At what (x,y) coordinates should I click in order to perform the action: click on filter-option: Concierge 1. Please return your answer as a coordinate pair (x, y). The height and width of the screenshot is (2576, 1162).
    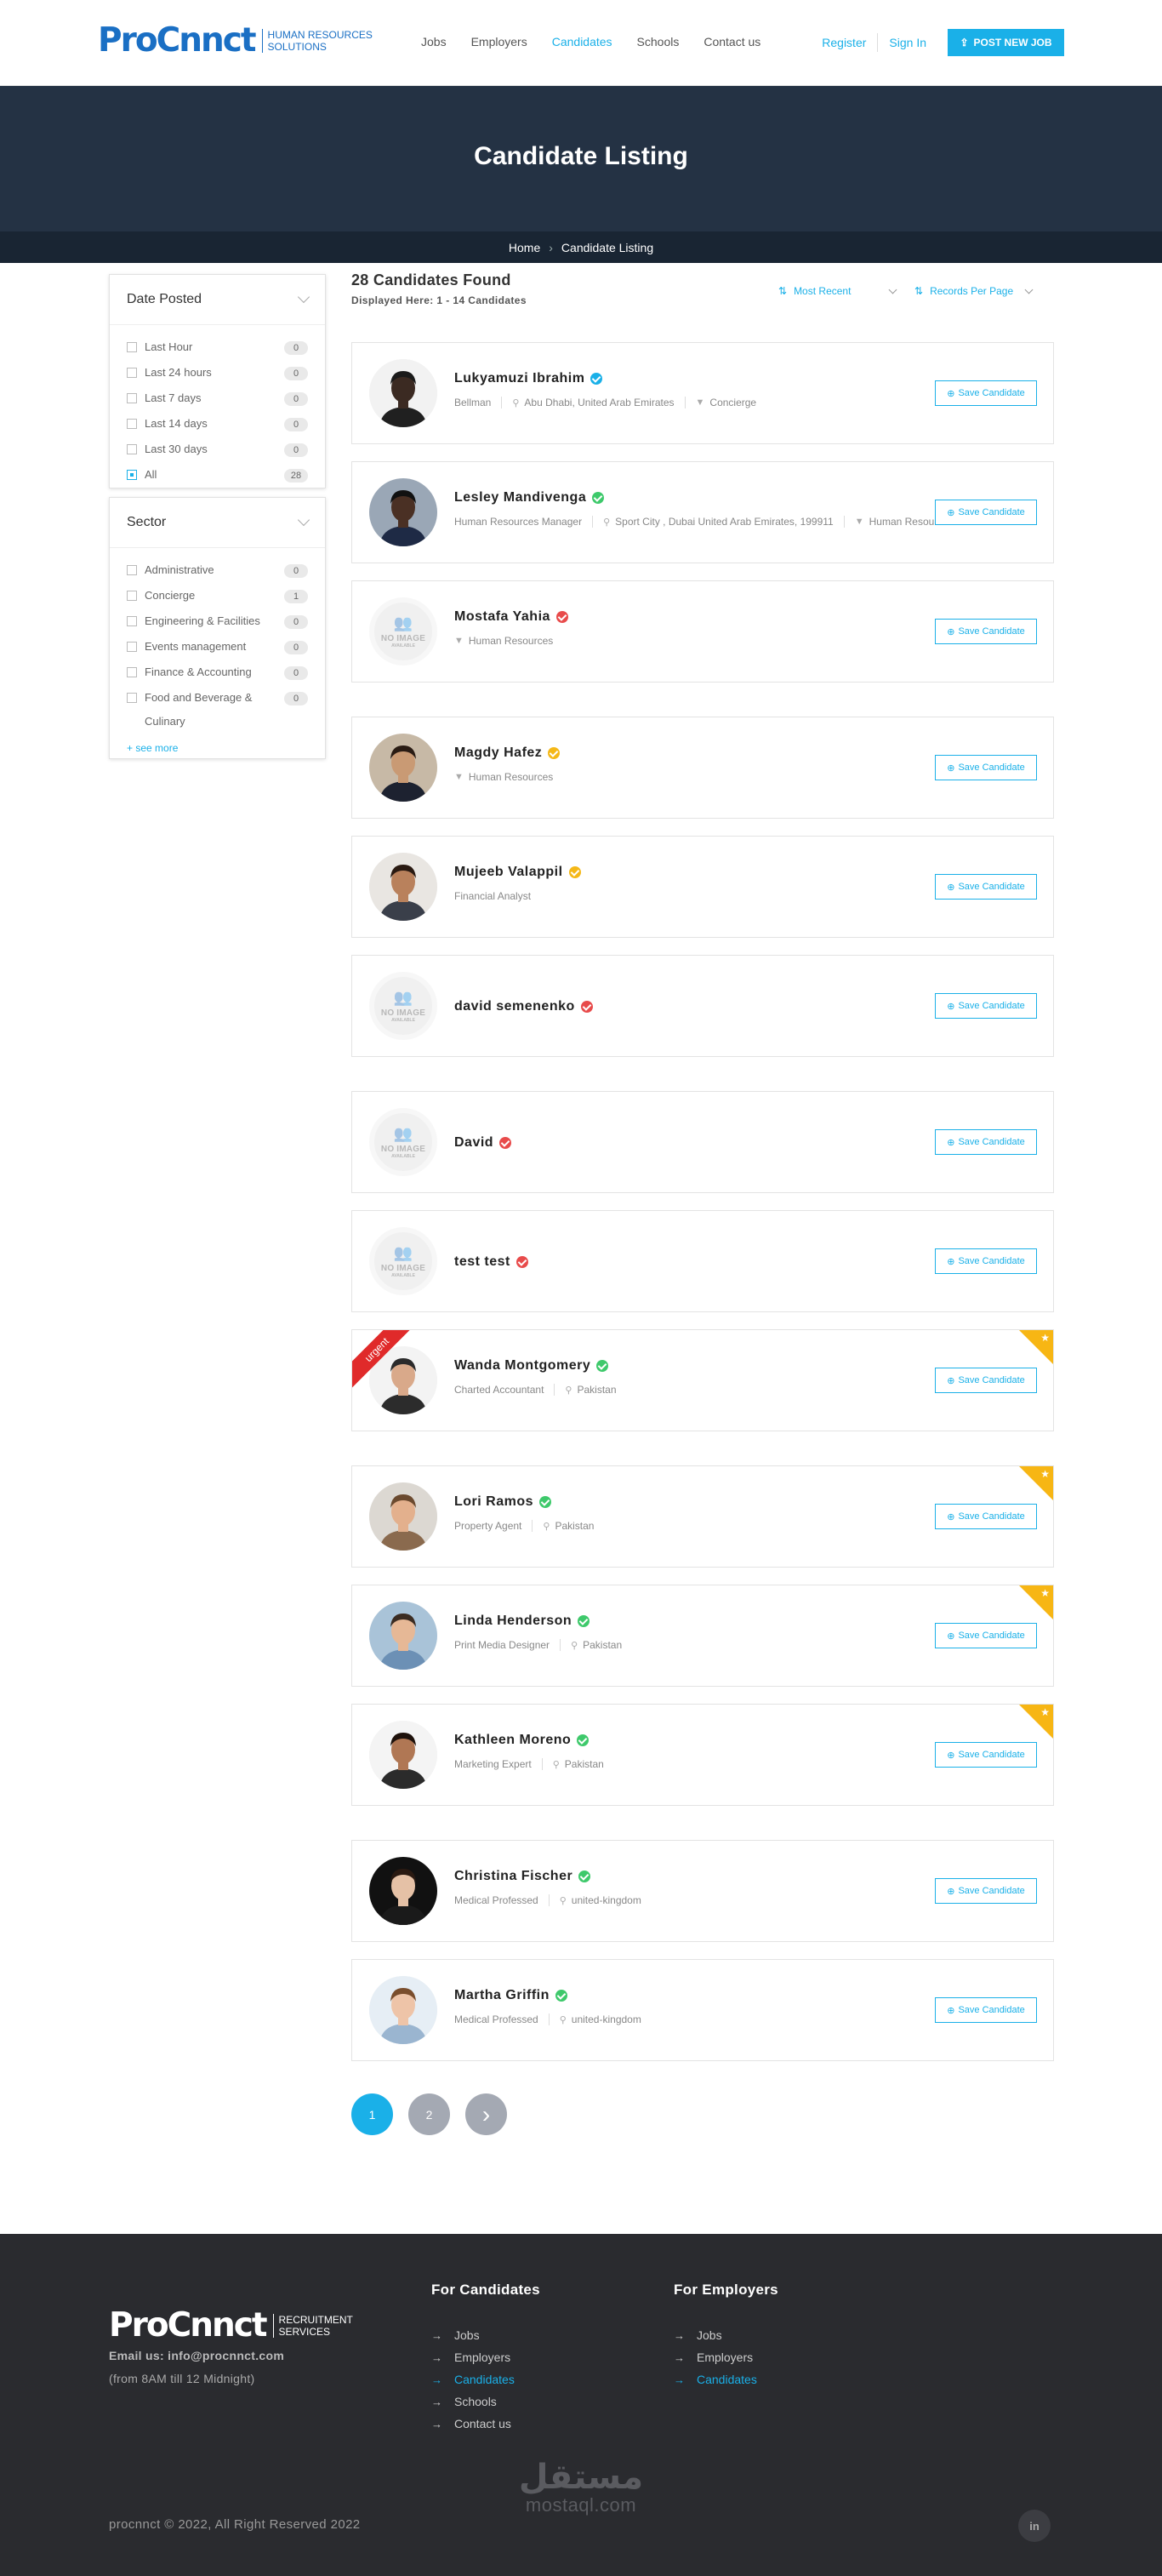
    Looking at the image, I should click on (217, 596).